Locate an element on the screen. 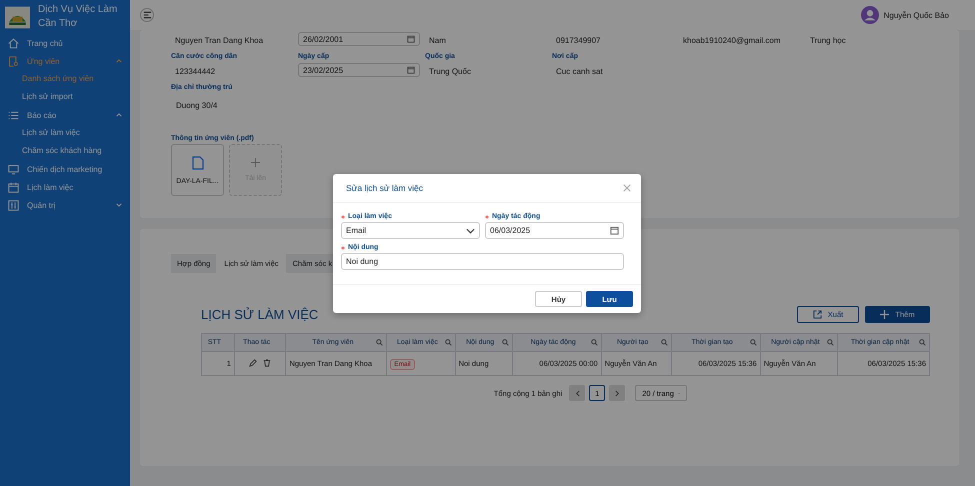 This screenshot has height=486, width=975. section-title: LỊCH SỬ LÀM VIỆC is located at coordinates (259, 314).